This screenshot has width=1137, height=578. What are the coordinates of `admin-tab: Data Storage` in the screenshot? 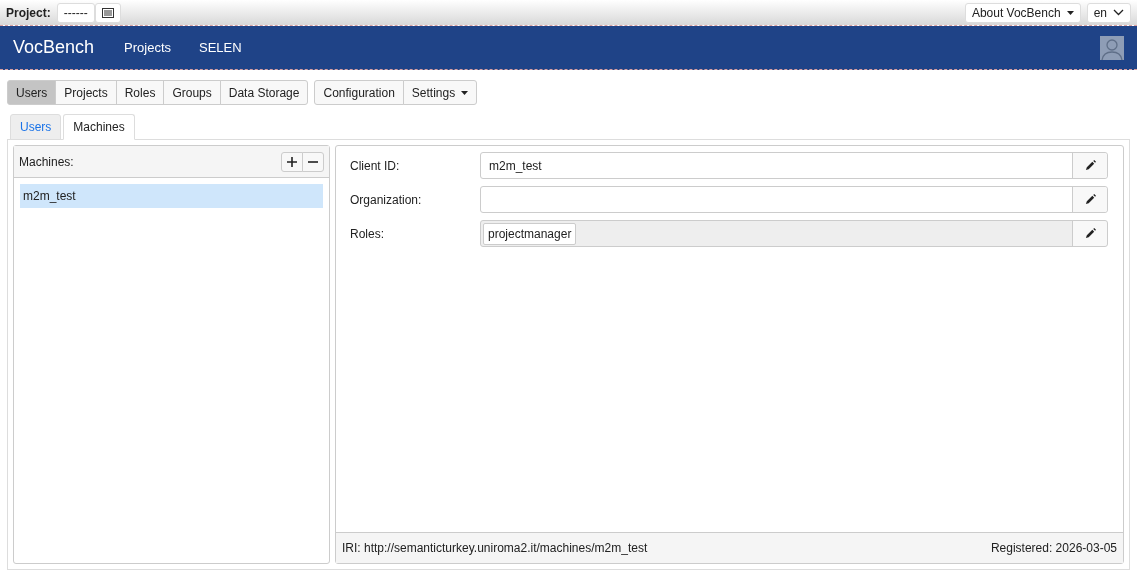 It's located at (264, 92).